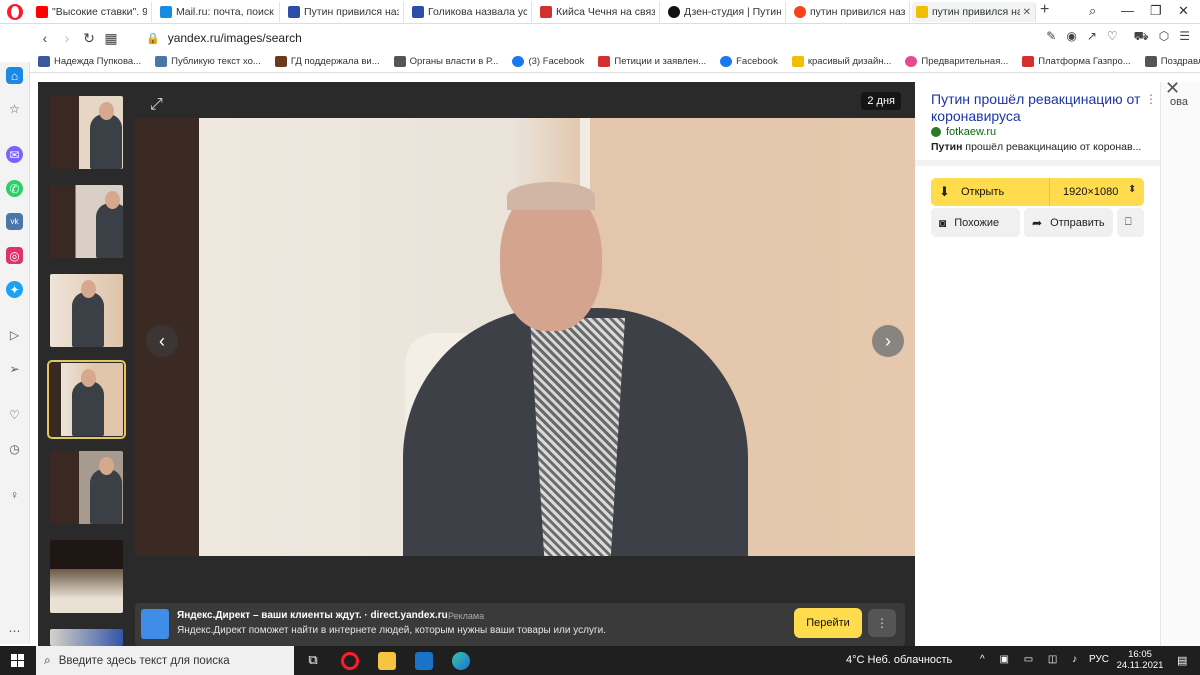  What do you see at coordinates (1140, 660) in the screenshot?
I see `clock: 16:05 24.11.2021` at bounding box center [1140, 660].